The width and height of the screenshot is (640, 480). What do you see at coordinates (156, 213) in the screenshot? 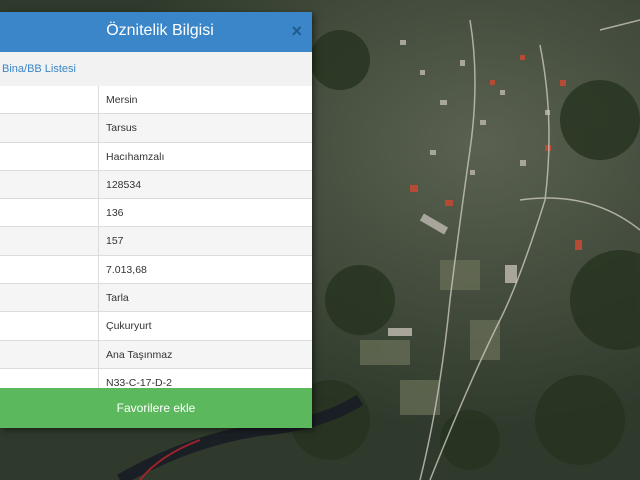
I see `table-row: 136` at bounding box center [156, 213].